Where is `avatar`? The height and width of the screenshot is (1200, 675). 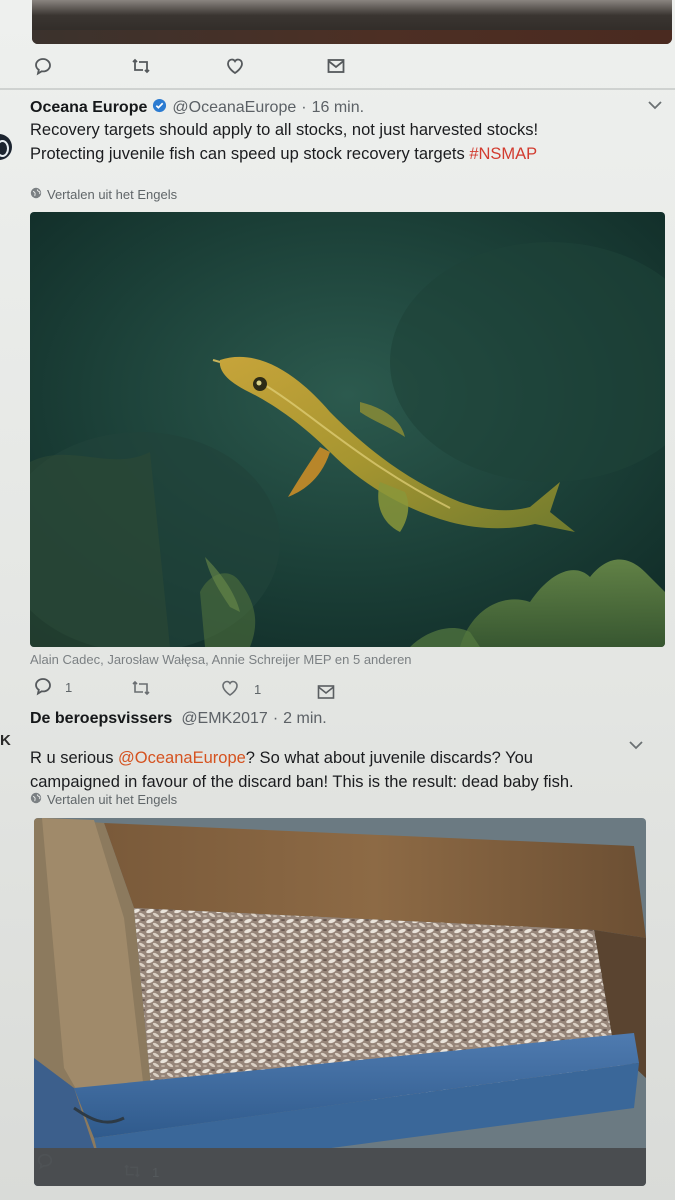
avatar is located at coordinates (6, 147).